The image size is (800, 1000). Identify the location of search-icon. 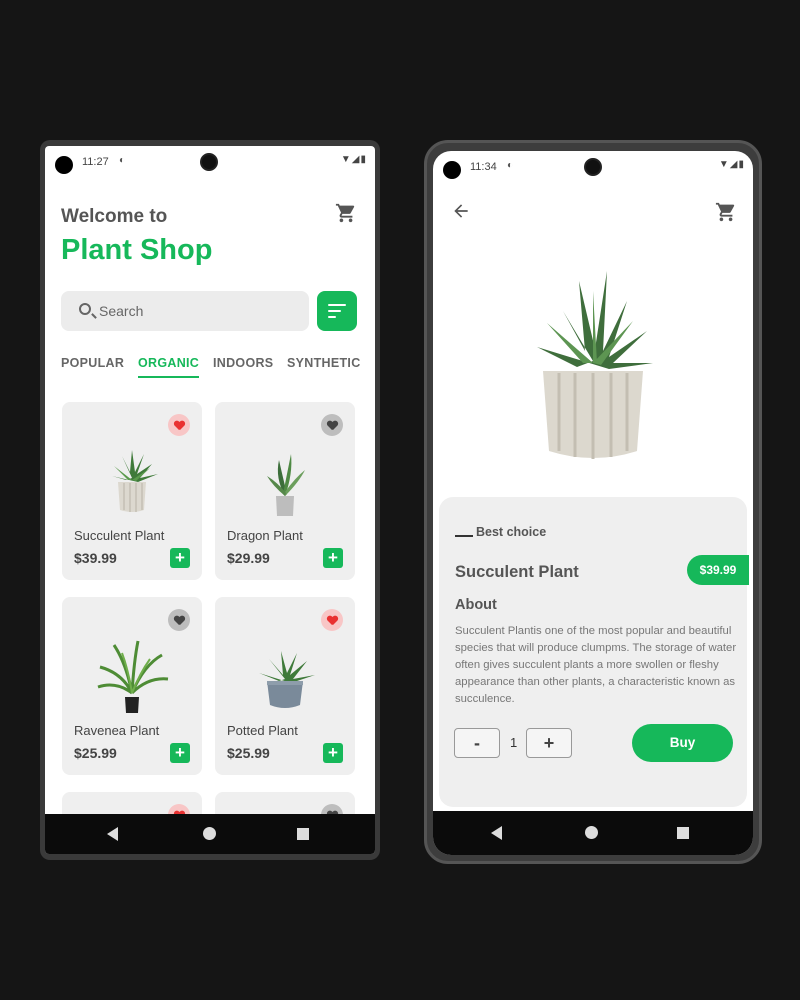
(85, 309).